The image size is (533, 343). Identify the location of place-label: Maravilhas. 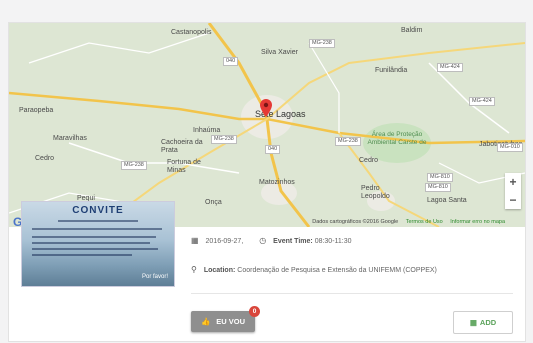
(70, 138).